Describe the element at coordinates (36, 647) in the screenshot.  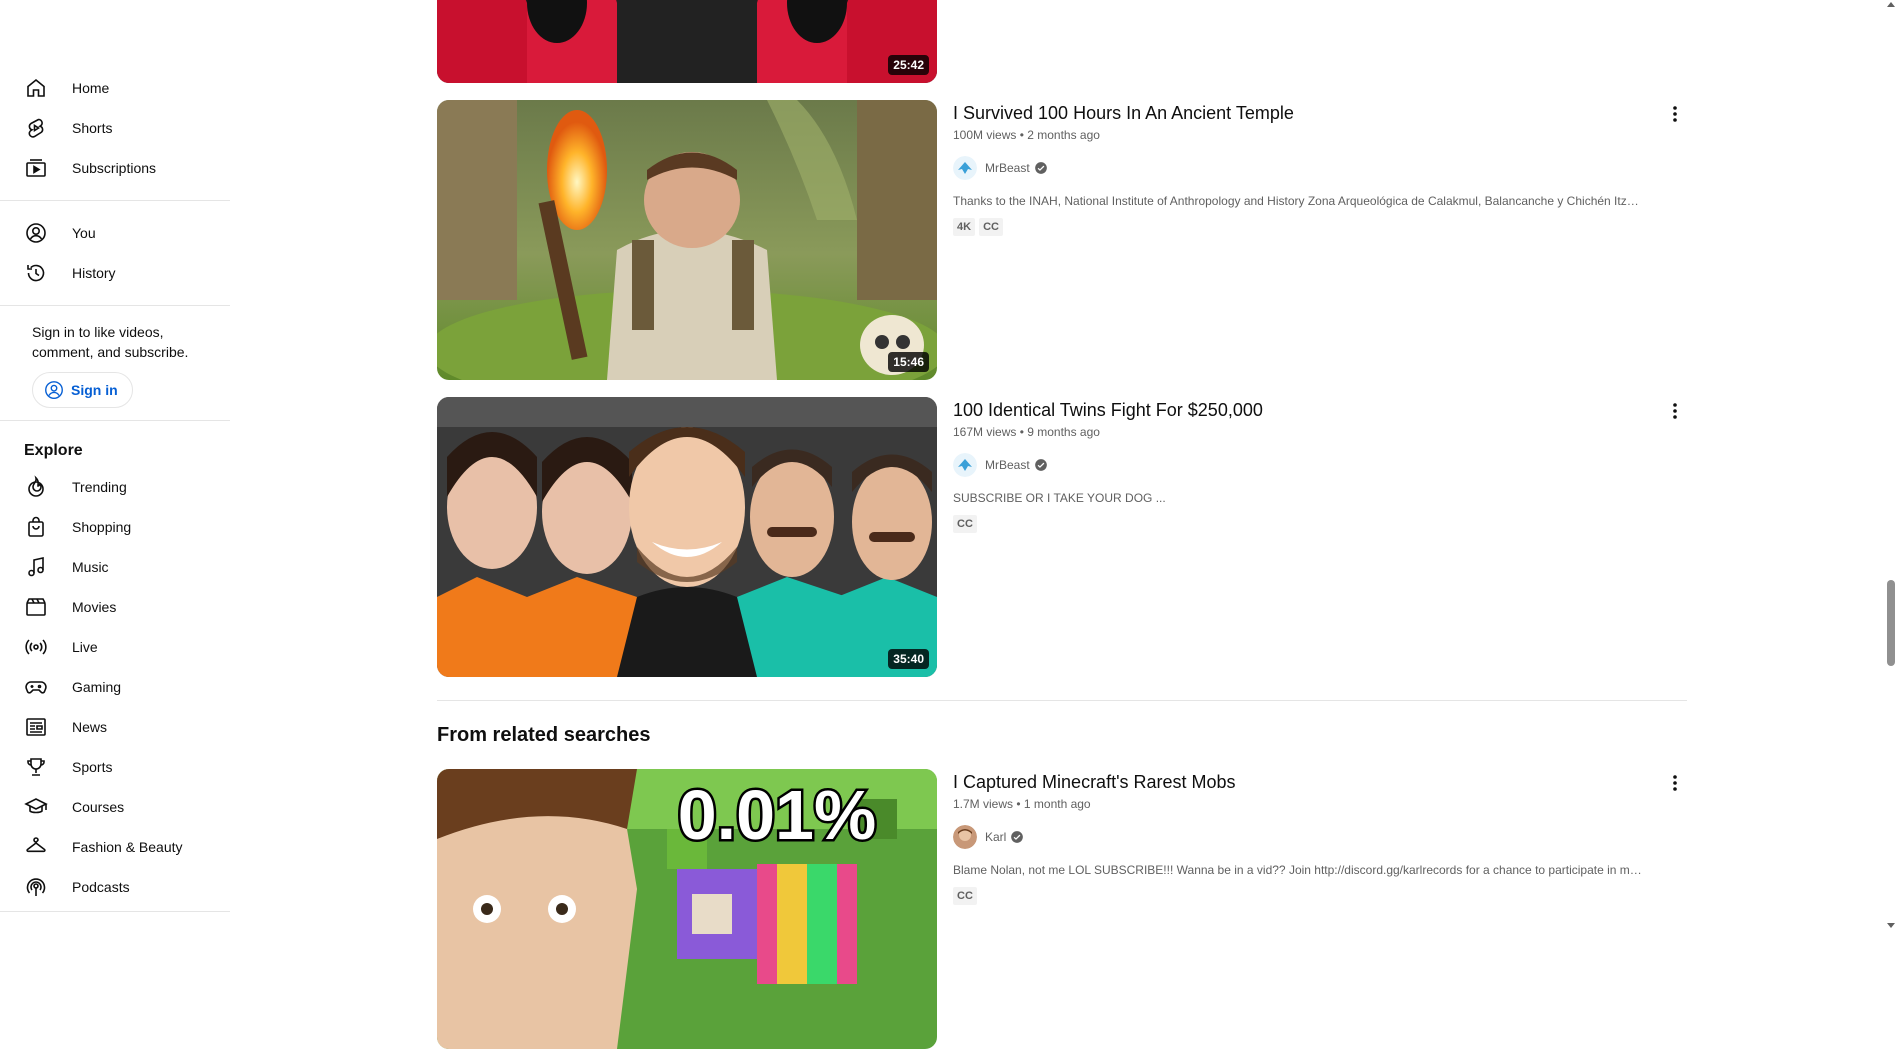
I see `live-broadcast-icon` at that location.